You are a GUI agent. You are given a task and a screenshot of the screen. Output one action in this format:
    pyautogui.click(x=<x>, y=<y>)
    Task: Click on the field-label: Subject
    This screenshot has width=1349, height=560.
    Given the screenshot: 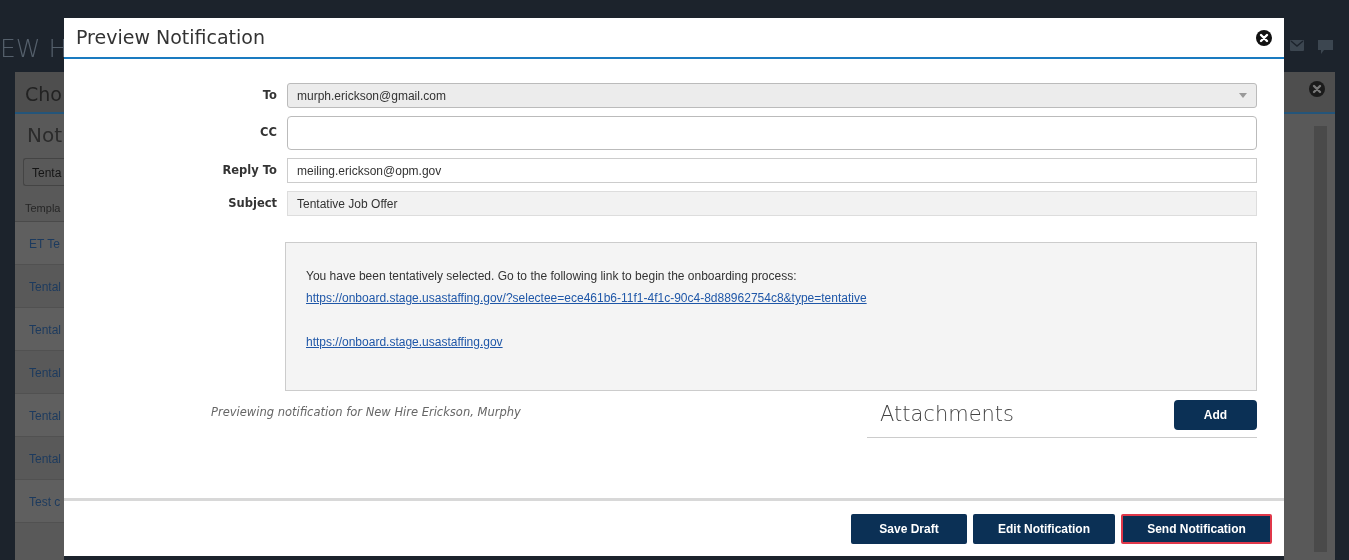 What is the action you would take?
    pyautogui.click(x=252, y=203)
    